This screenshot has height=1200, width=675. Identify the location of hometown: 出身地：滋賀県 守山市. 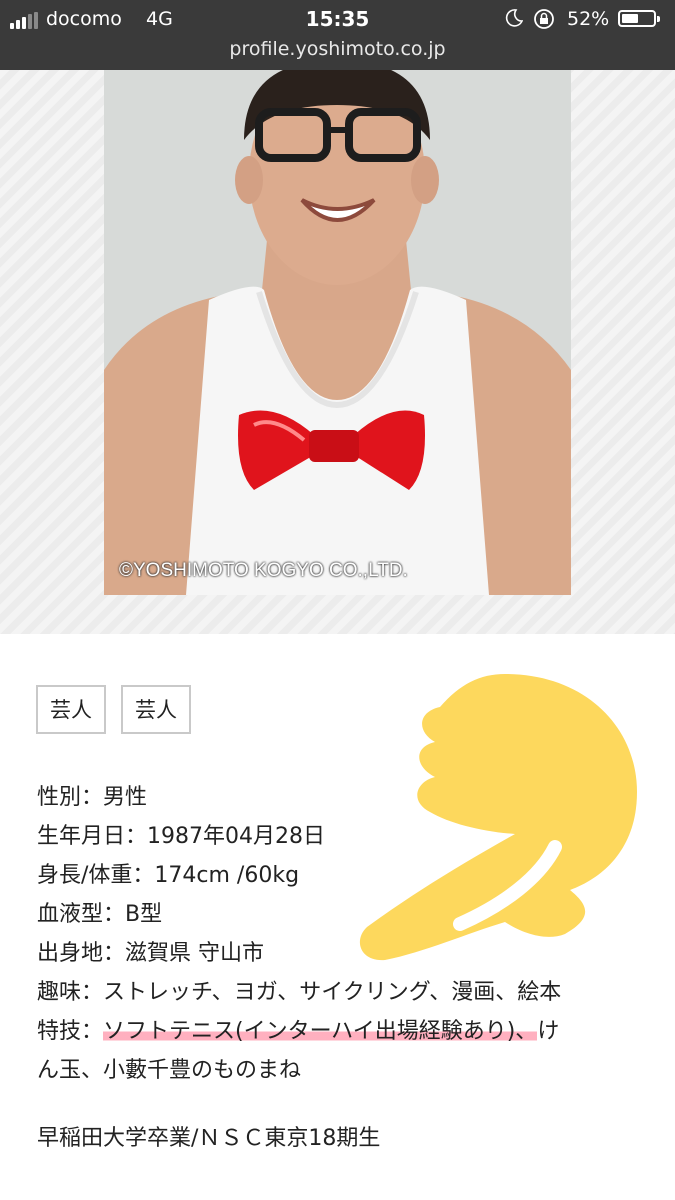
(150, 953).